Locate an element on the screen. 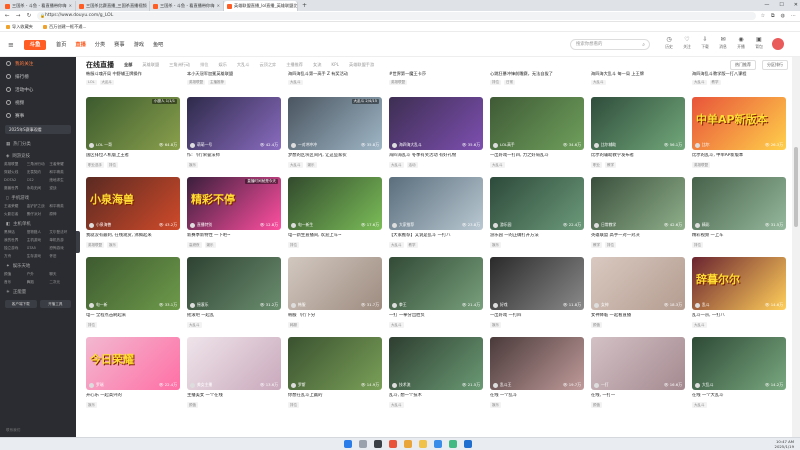  streamer-name: LOL高手 is located at coordinates (504, 145).